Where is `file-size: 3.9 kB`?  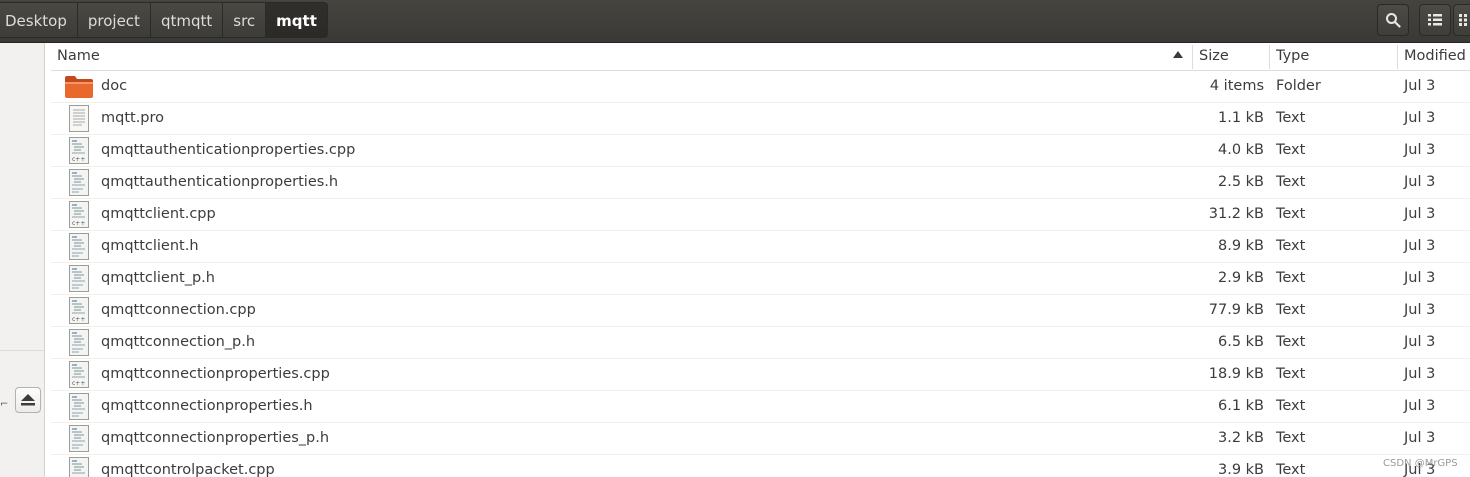
file-size: 3.9 kB is located at coordinates (1240, 469).